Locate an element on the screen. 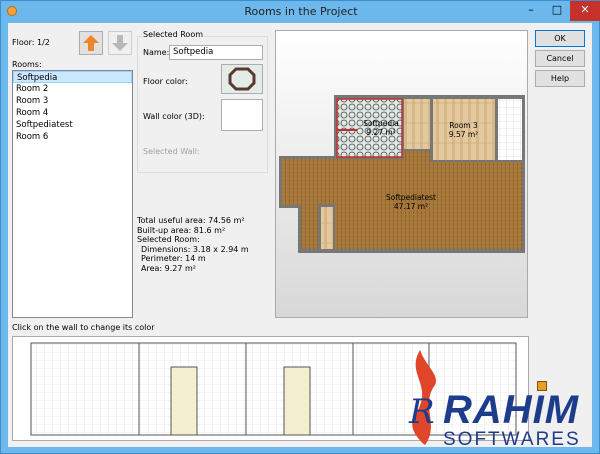 This screenshot has width=600, height=454. list-item: Room 6 is located at coordinates (72, 137).